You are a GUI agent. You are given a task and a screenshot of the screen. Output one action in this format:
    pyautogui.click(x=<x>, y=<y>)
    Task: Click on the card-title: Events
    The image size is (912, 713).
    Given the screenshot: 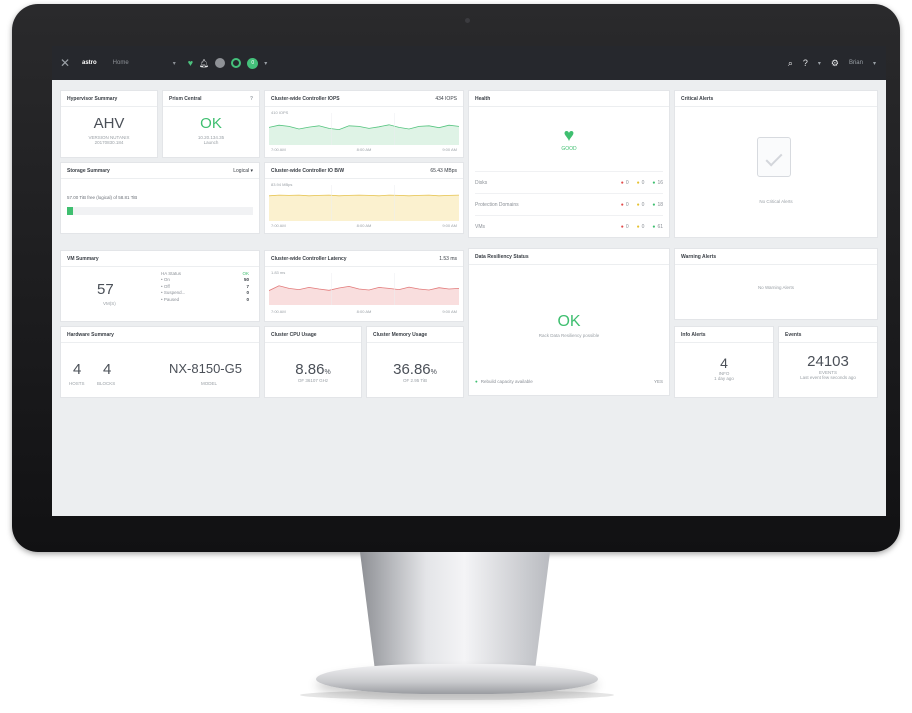 What is the action you would take?
    pyautogui.click(x=793, y=334)
    